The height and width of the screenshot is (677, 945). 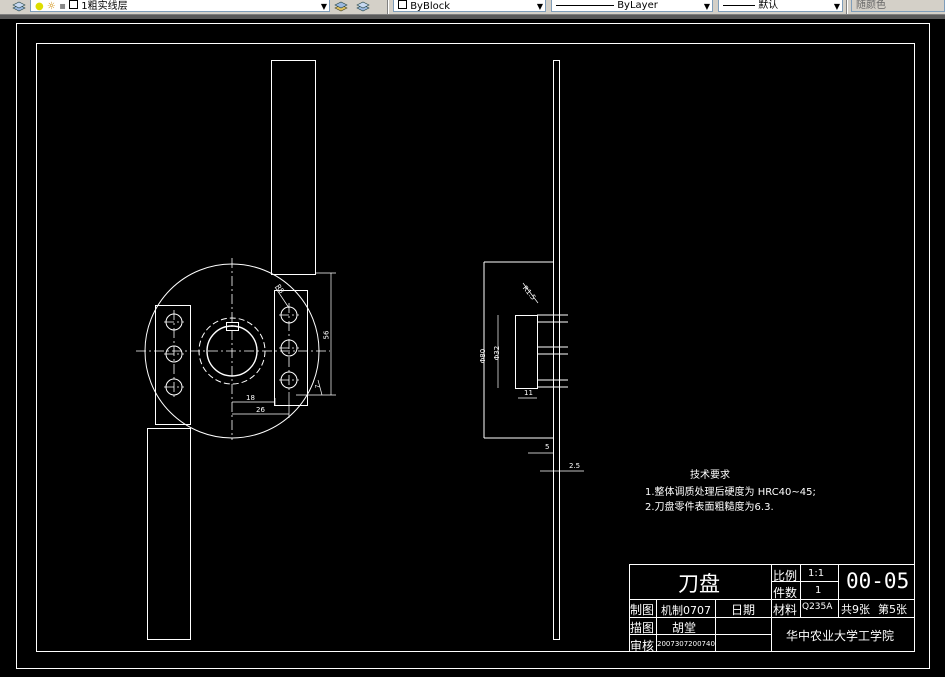 I want to click on color-combo: ByBlock ▼, so click(x=469, y=6).